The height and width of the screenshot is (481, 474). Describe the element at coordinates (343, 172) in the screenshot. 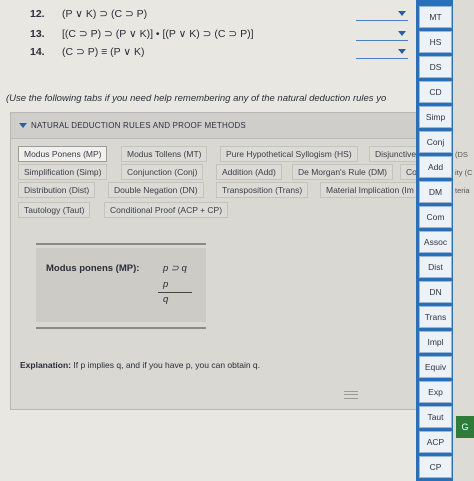

I see `tab-de-morgans-rule: De Morgan's Rule (DM)` at that location.